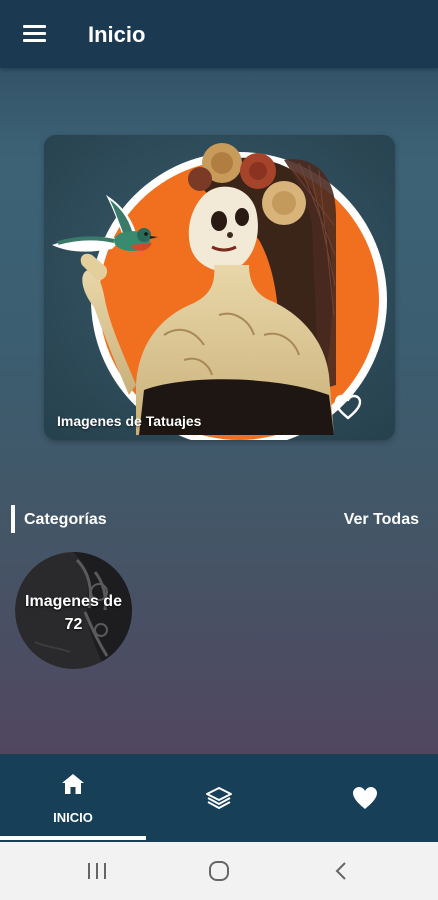 The height and width of the screenshot is (900, 438). I want to click on category-item: Imagenes de 72, so click(73, 610).